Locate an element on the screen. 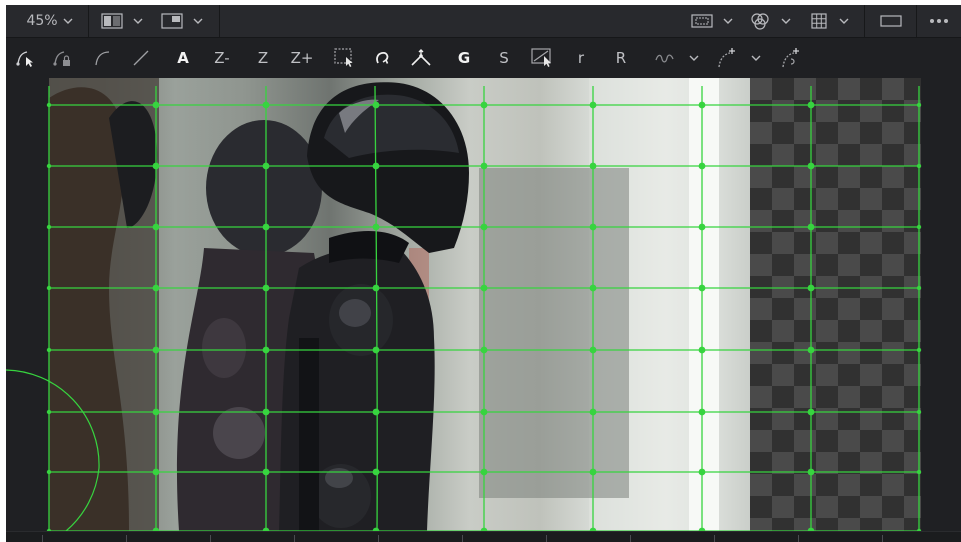 The height and width of the screenshot is (542, 961). select-all-points-button: A is located at coordinates (183, 58).